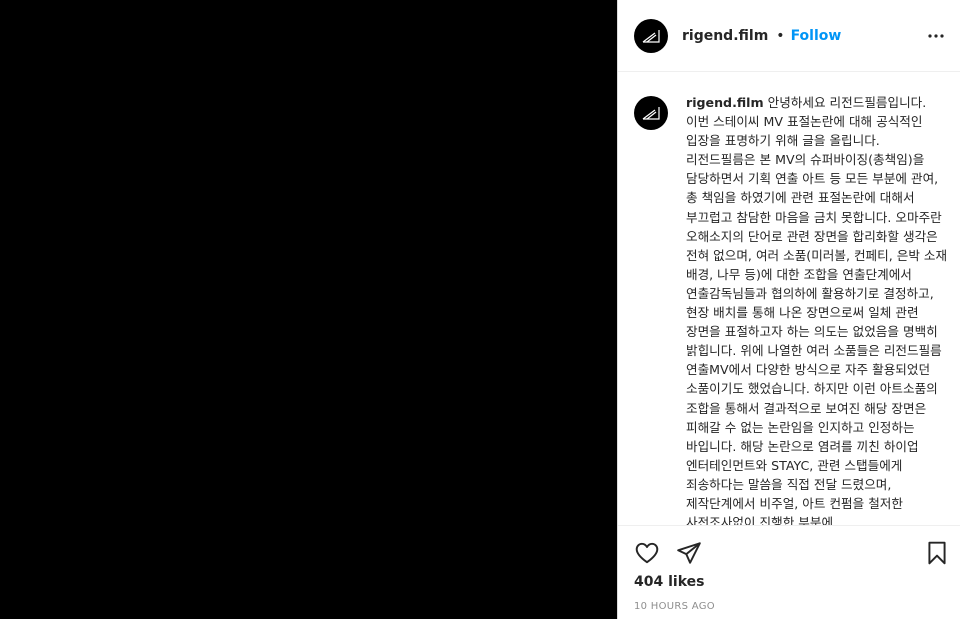 This screenshot has height=619, width=960. Describe the element at coordinates (789, 552) in the screenshot. I see `action-bar` at that location.